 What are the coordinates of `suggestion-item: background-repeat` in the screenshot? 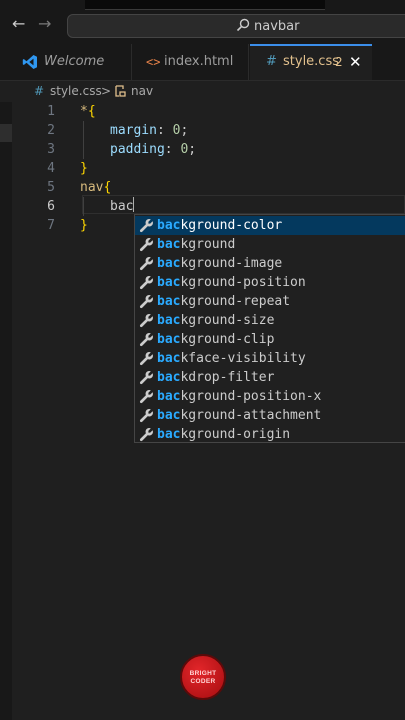 It's located at (270, 301).